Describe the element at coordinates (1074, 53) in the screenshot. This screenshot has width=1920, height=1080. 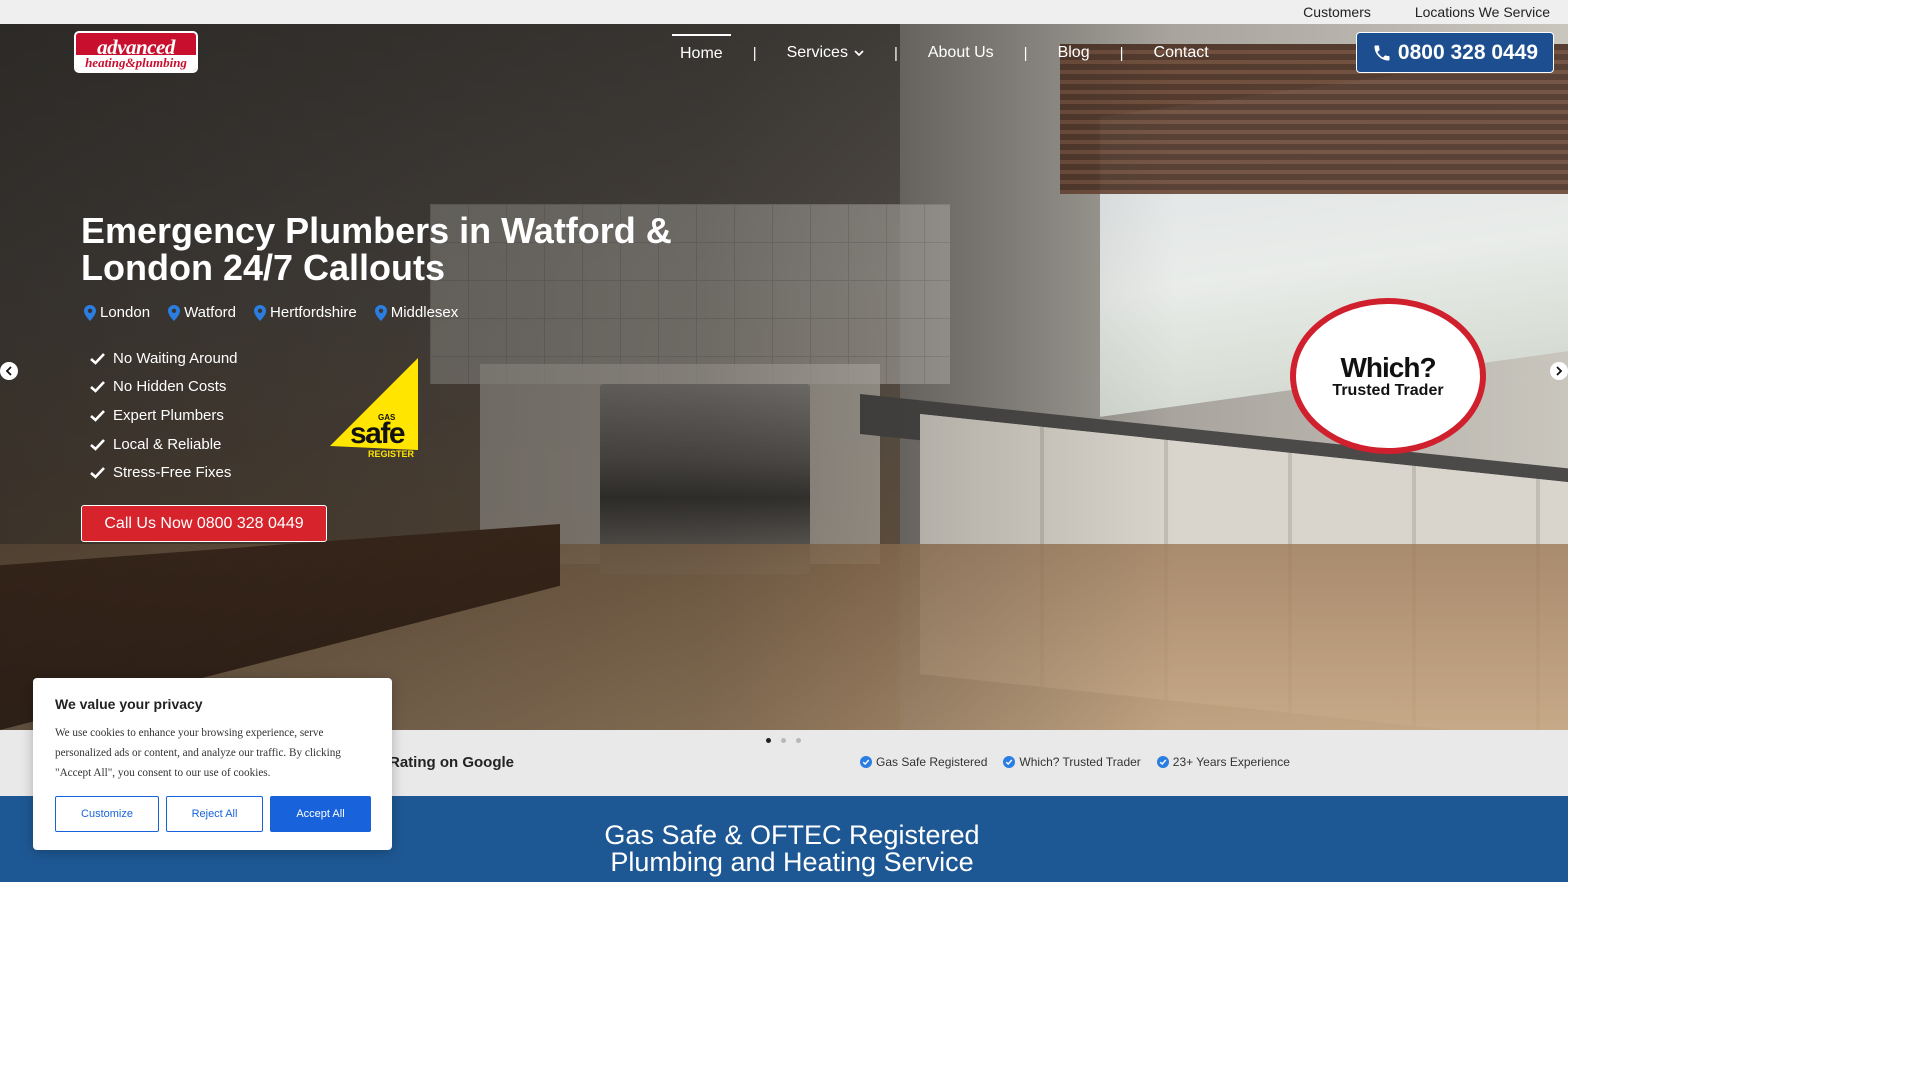
I see `nav-blog: Blog` at that location.